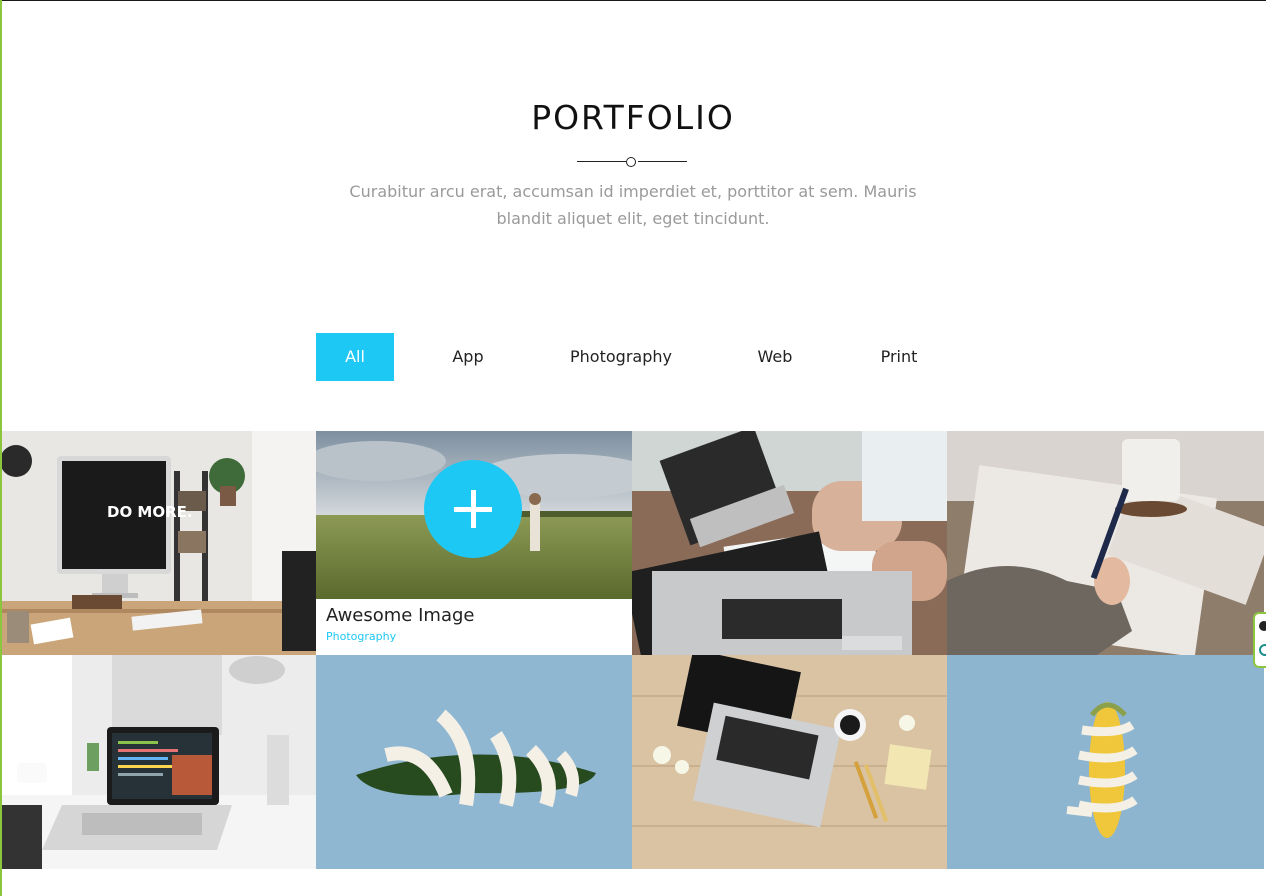  I want to click on top-border, so click(633, 0).